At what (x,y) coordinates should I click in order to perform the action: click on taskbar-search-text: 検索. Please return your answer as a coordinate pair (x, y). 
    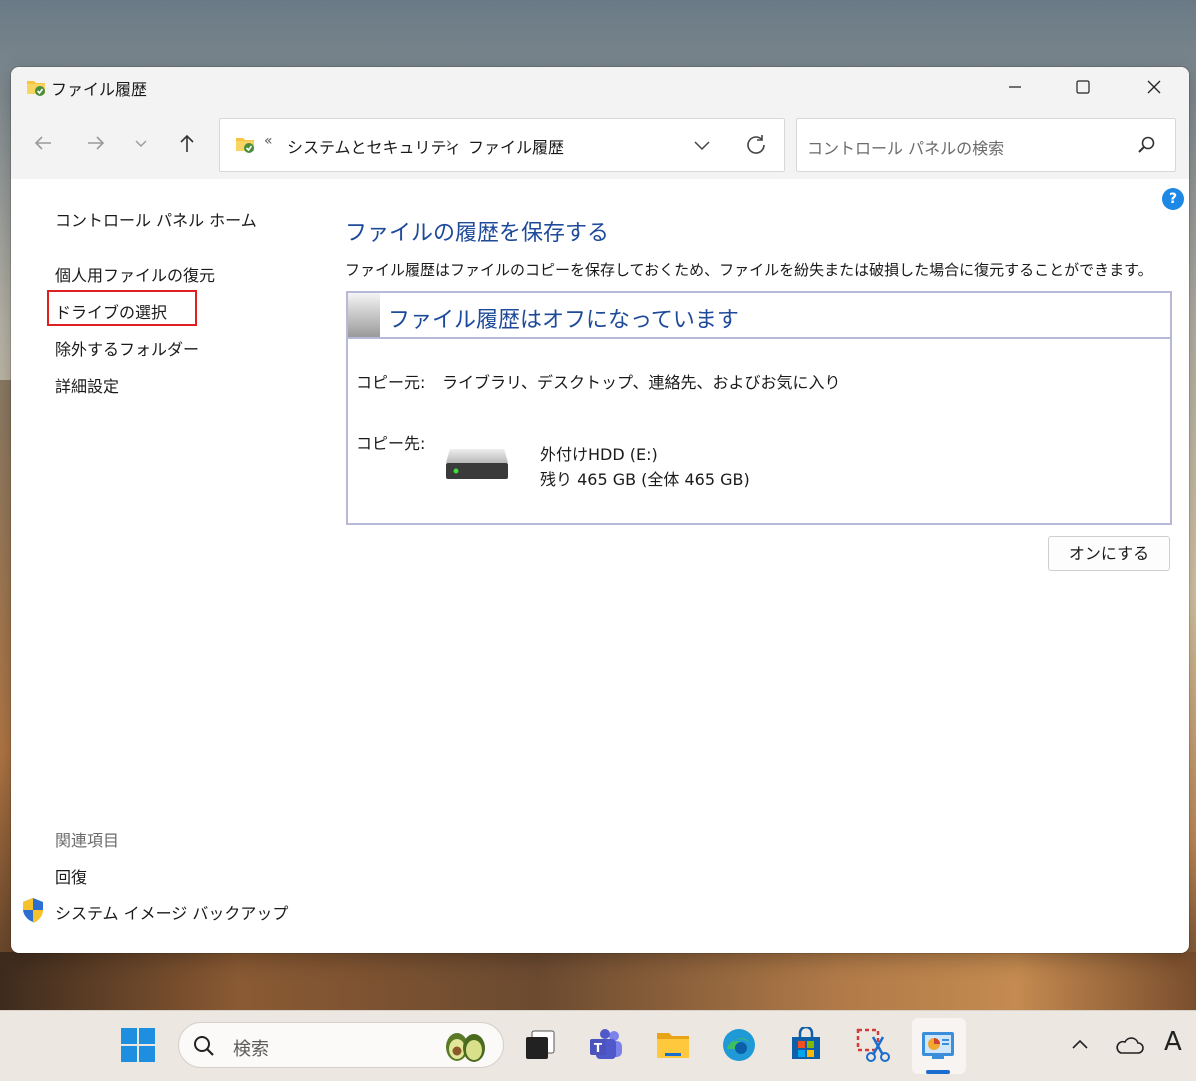
    Looking at the image, I should click on (251, 1049).